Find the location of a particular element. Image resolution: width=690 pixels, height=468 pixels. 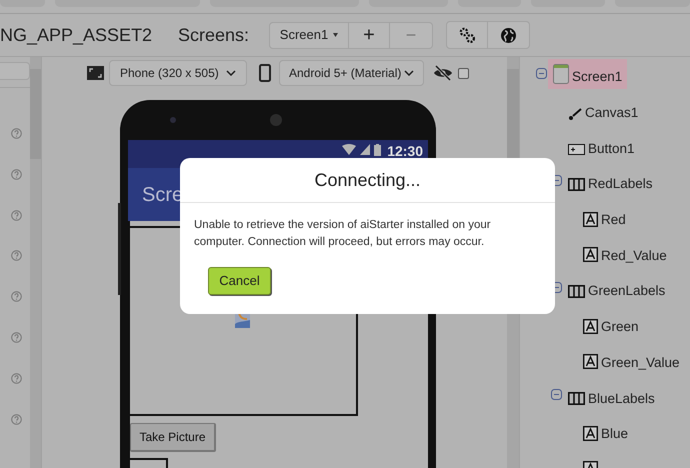

take-picture-button: Take Picture is located at coordinates (173, 437).